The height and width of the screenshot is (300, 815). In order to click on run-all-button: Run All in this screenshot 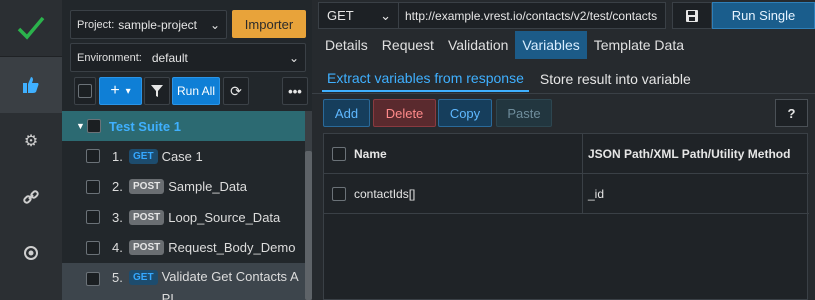, I will do `click(196, 91)`.